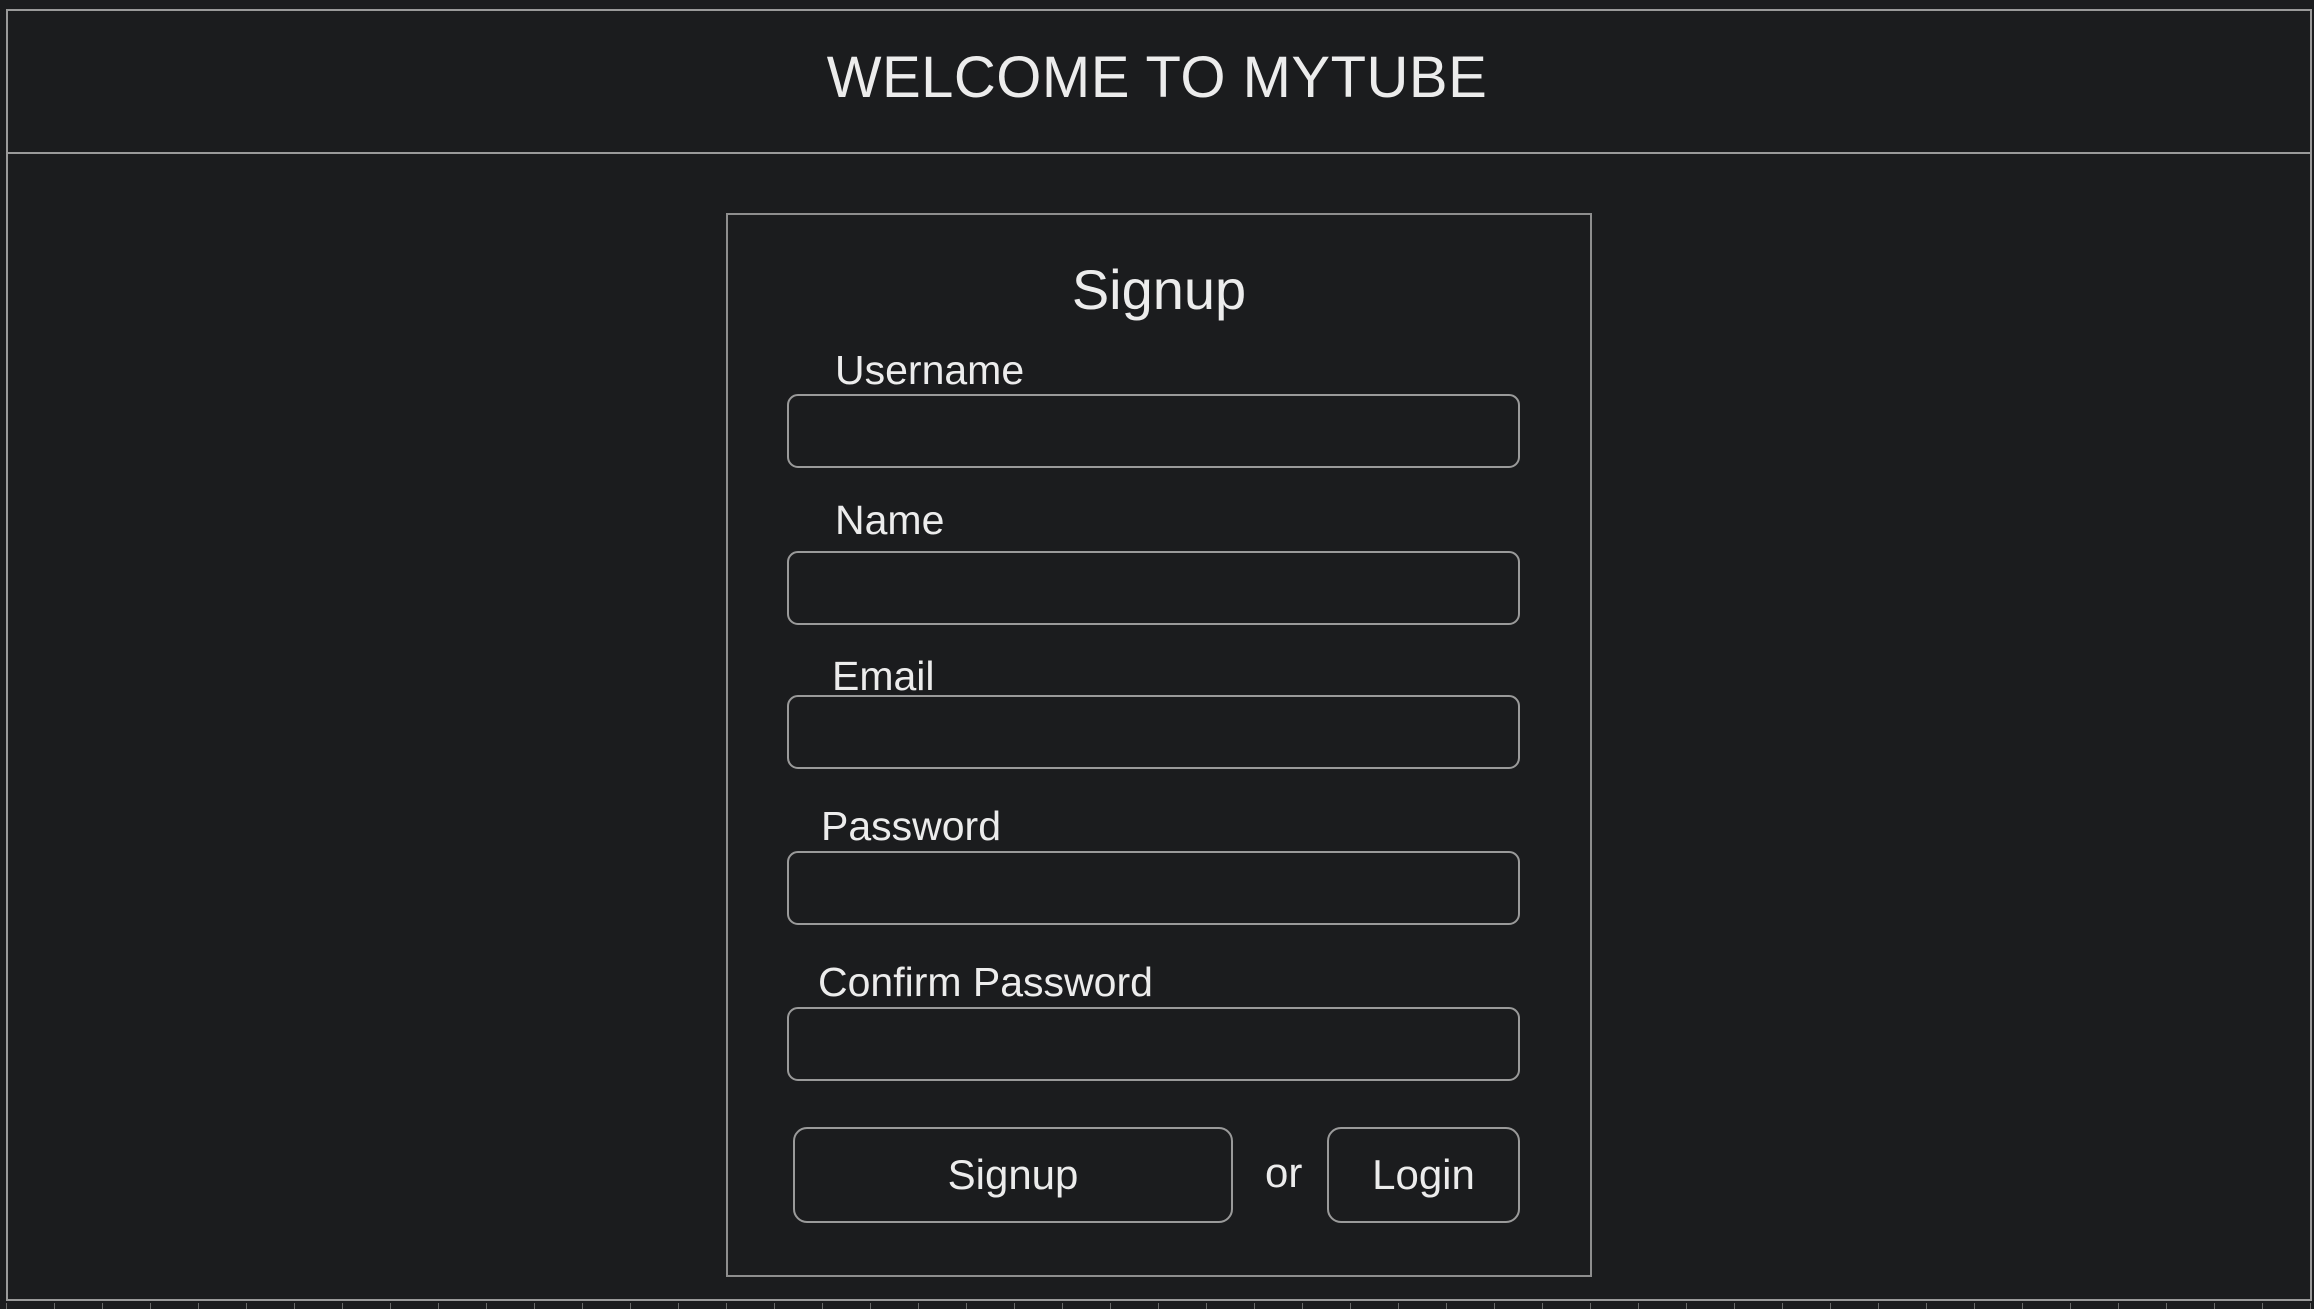 The height and width of the screenshot is (1309, 2314). I want to click on form-title: Signup, so click(1159, 289).